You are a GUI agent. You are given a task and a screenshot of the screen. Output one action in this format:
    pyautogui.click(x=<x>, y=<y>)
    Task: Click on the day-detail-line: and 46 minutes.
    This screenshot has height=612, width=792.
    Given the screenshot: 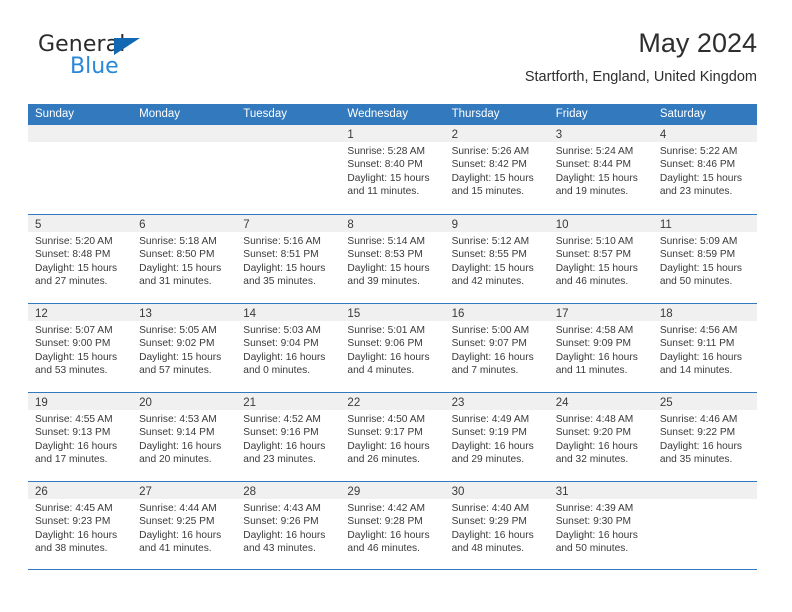 What is the action you would take?
    pyautogui.click(x=592, y=282)
    